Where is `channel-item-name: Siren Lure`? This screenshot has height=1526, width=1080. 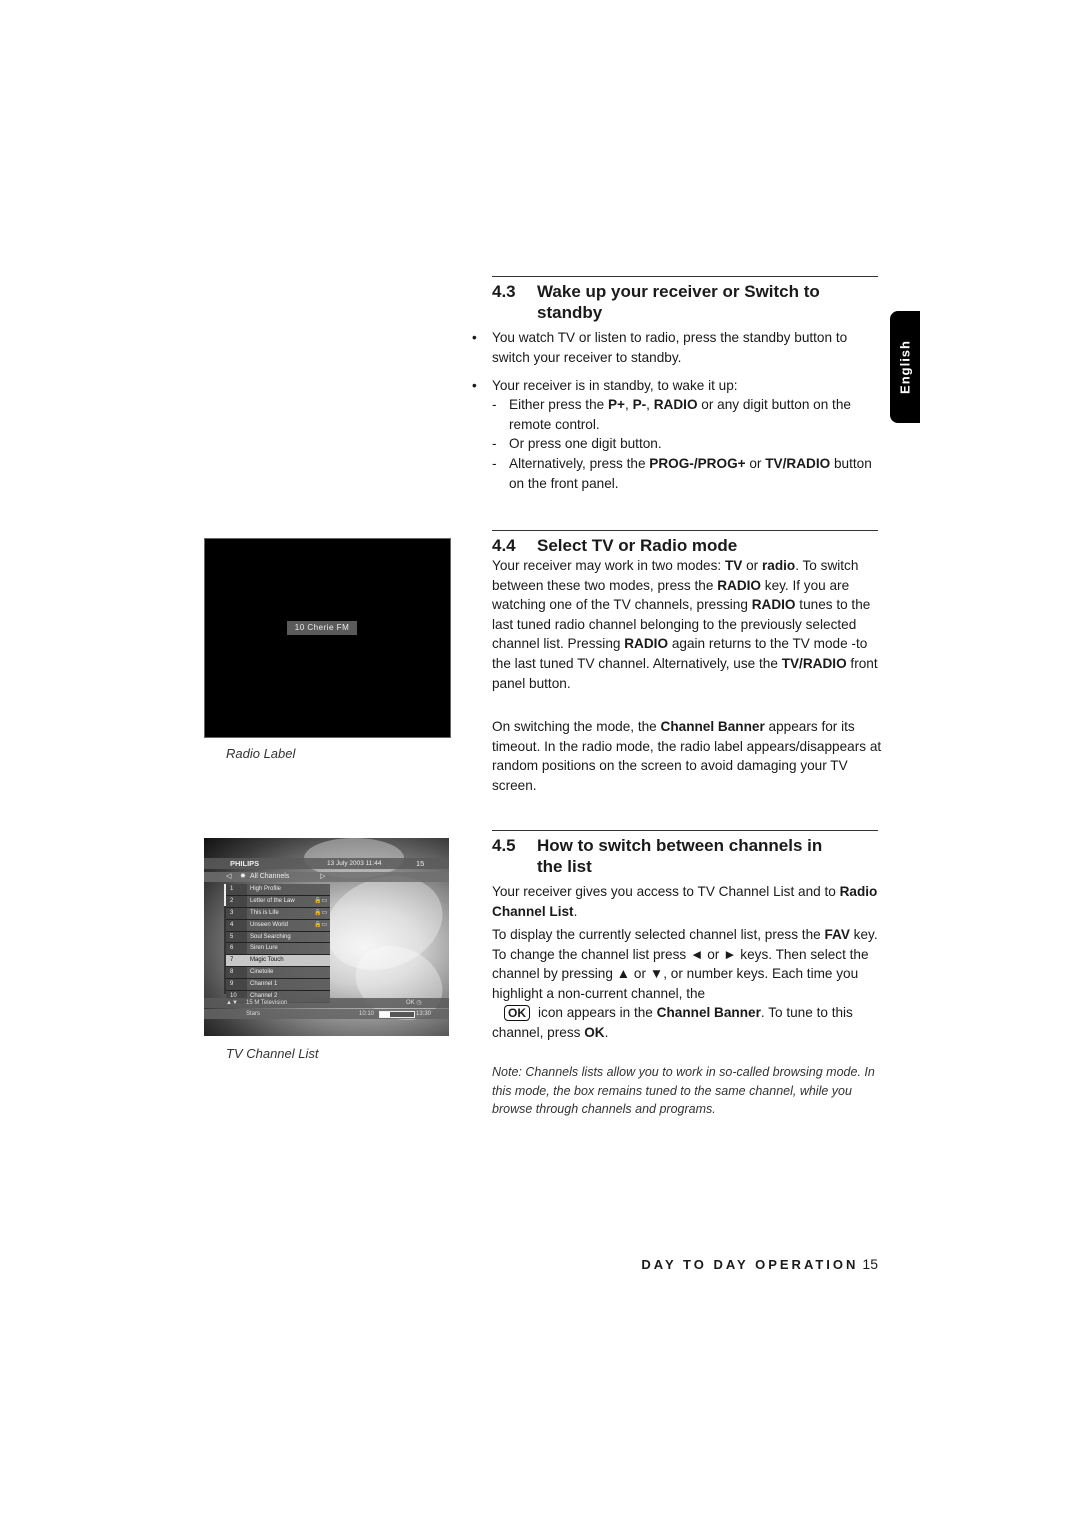
channel-item-name: Siren Lure is located at coordinates (264, 948).